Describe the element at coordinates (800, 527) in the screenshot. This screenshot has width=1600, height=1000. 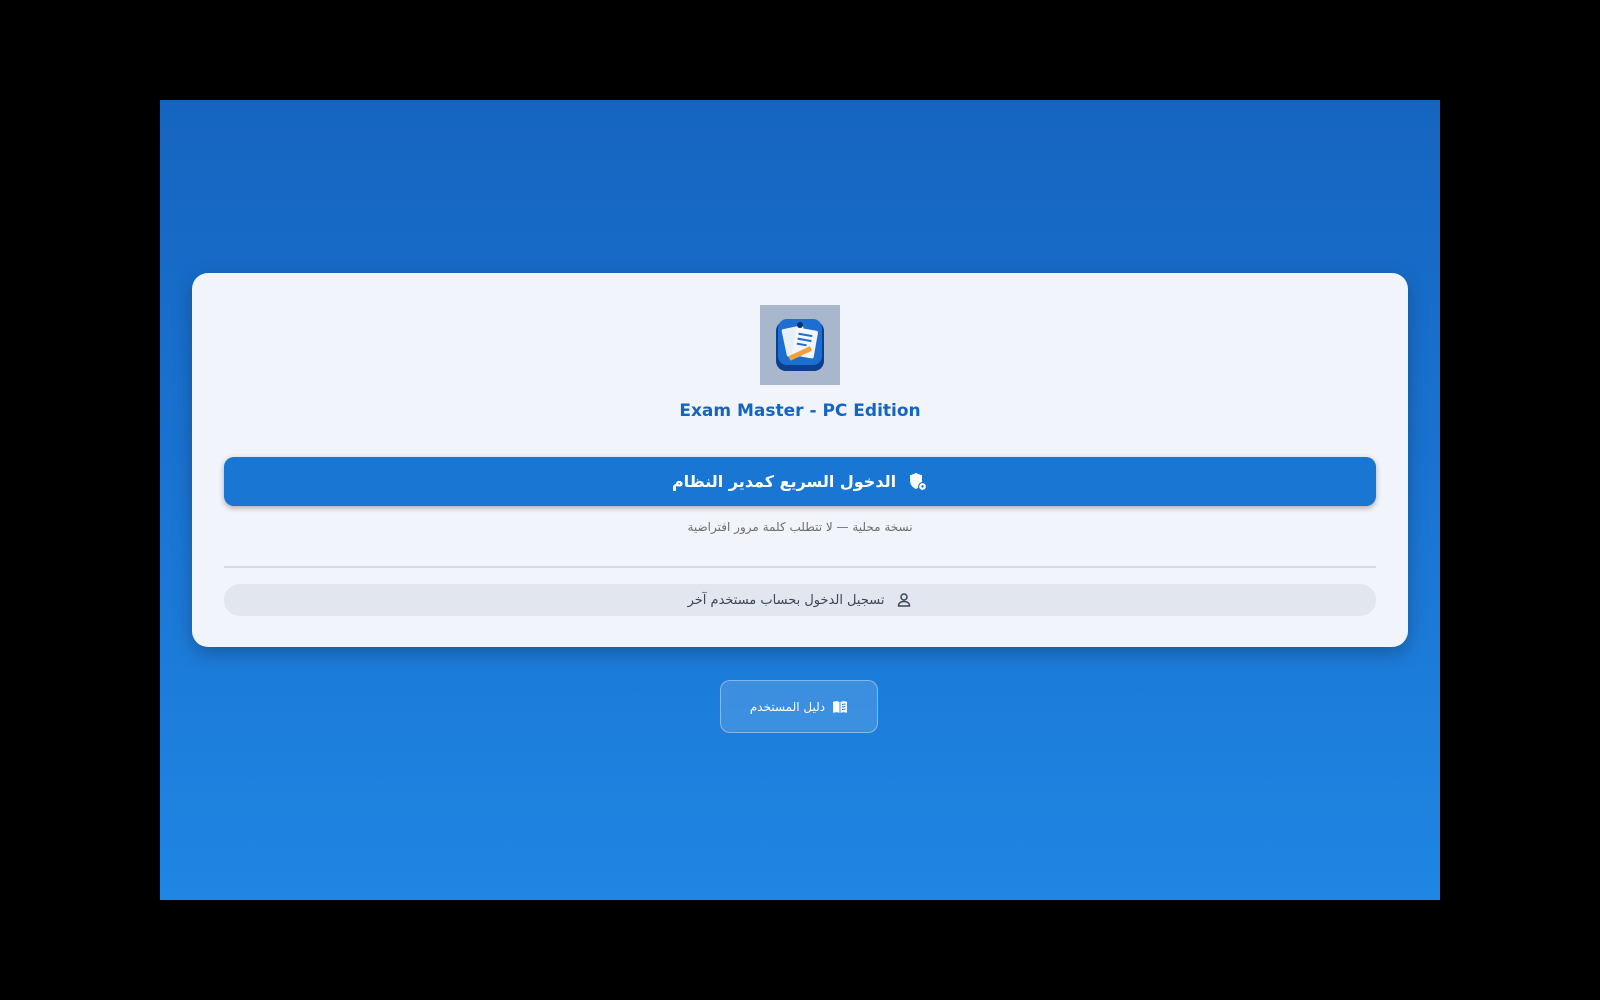
I see `local-version-note: نسخة محلية — لا تتطلب كلمة مرور افتراضية` at that location.